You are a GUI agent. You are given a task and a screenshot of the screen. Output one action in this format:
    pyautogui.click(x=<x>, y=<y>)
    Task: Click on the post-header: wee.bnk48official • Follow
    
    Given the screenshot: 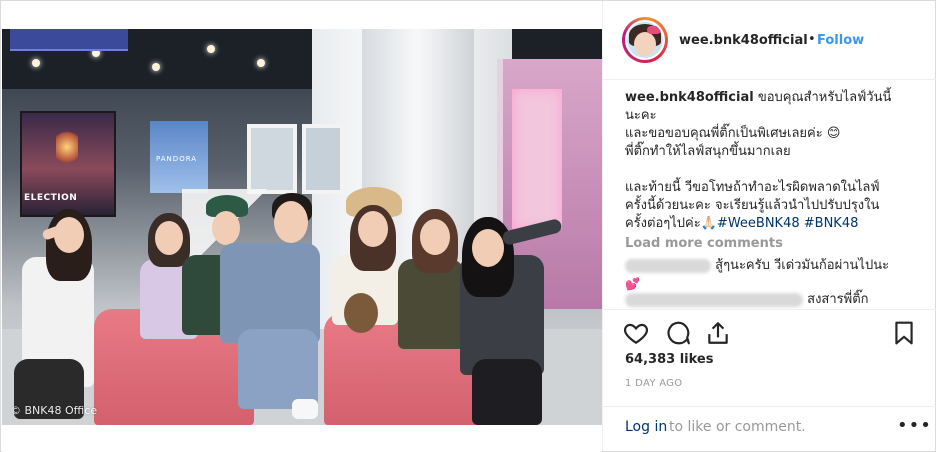 What is the action you would take?
    pyautogui.click(x=769, y=40)
    